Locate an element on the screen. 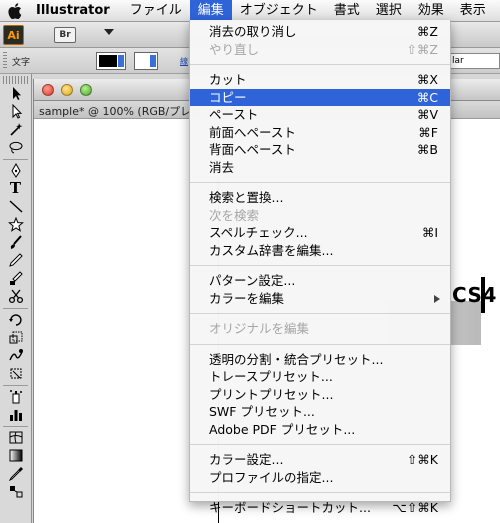 This screenshot has width=500, height=523. close-window-button is located at coordinates (48, 90).